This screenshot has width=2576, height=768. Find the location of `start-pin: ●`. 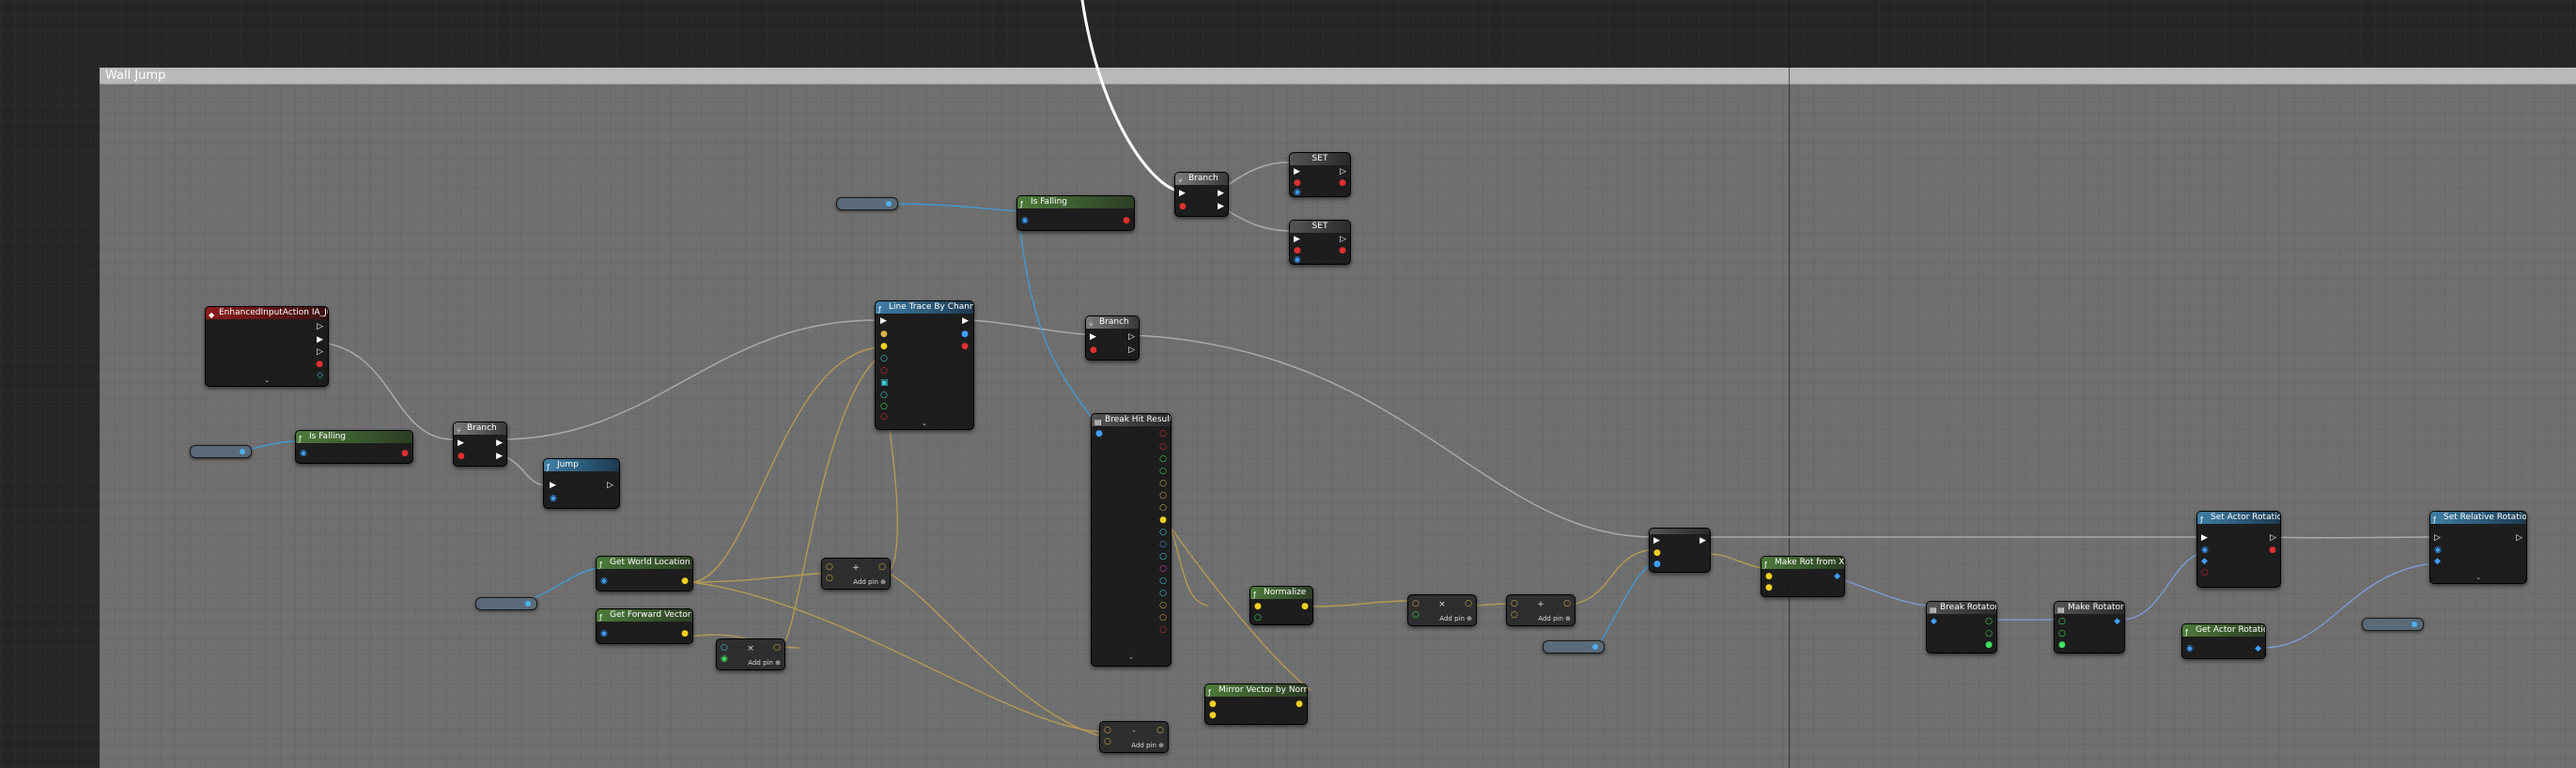

start-pin: ● is located at coordinates (884, 334).